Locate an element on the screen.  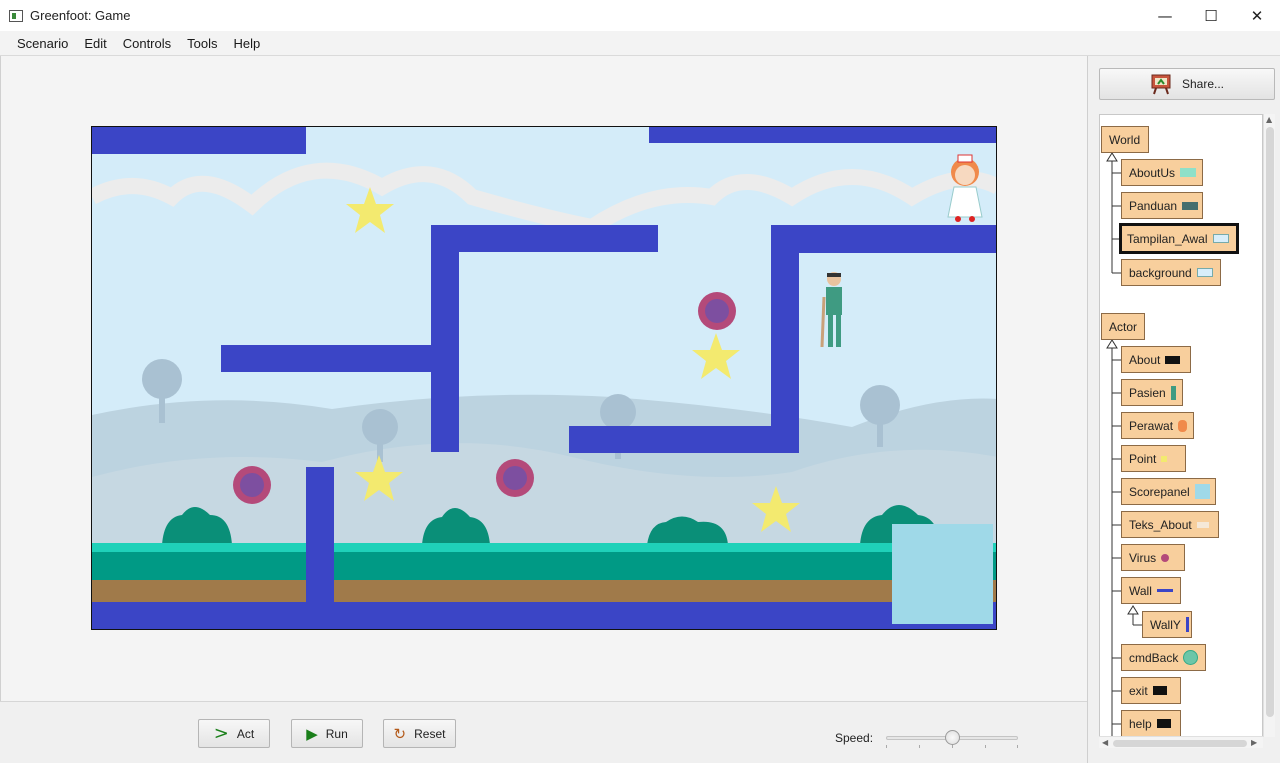
run-icon: ▶ is located at coordinates (312, 733).